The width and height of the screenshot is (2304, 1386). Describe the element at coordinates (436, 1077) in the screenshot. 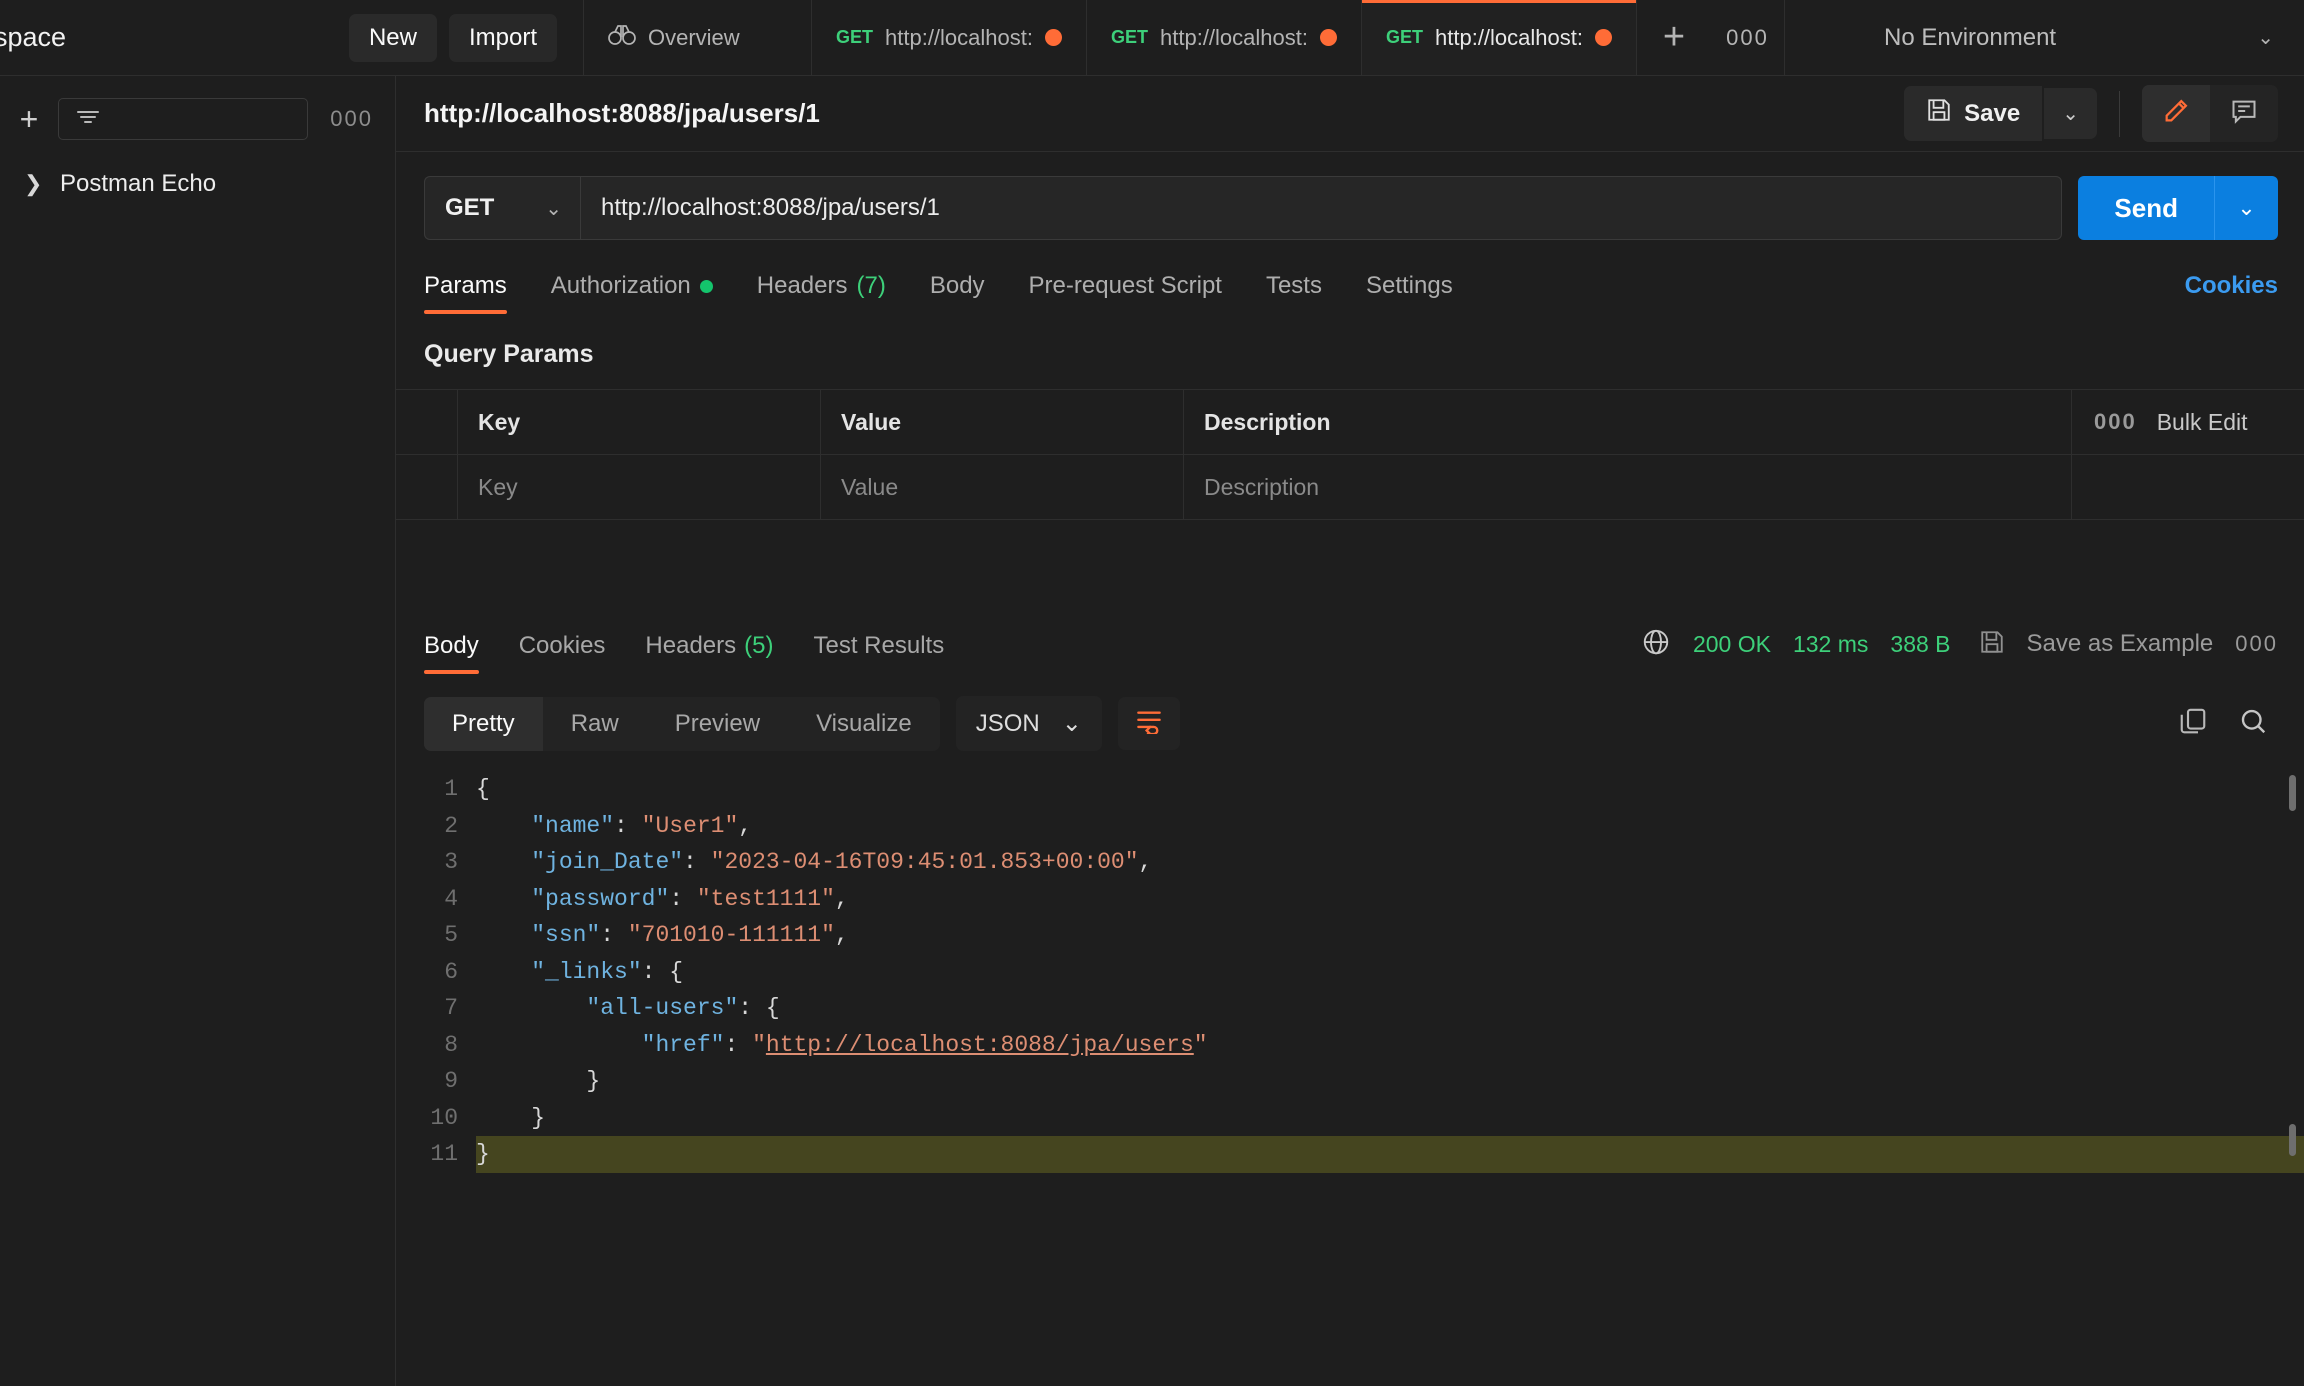

I see `code-line-numbers: 1 2 3 4 5 6 7 8 9 10 11` at that location.